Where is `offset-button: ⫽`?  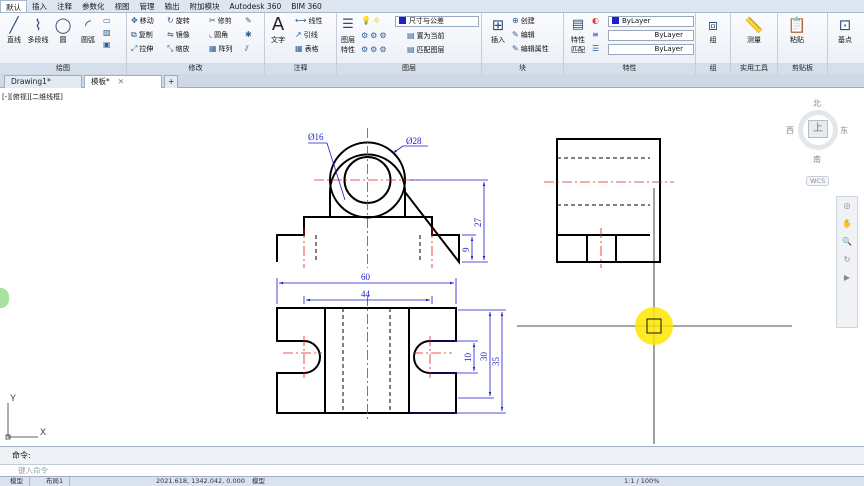 offset-button: ⫽ is located at coordinates (248, 49).